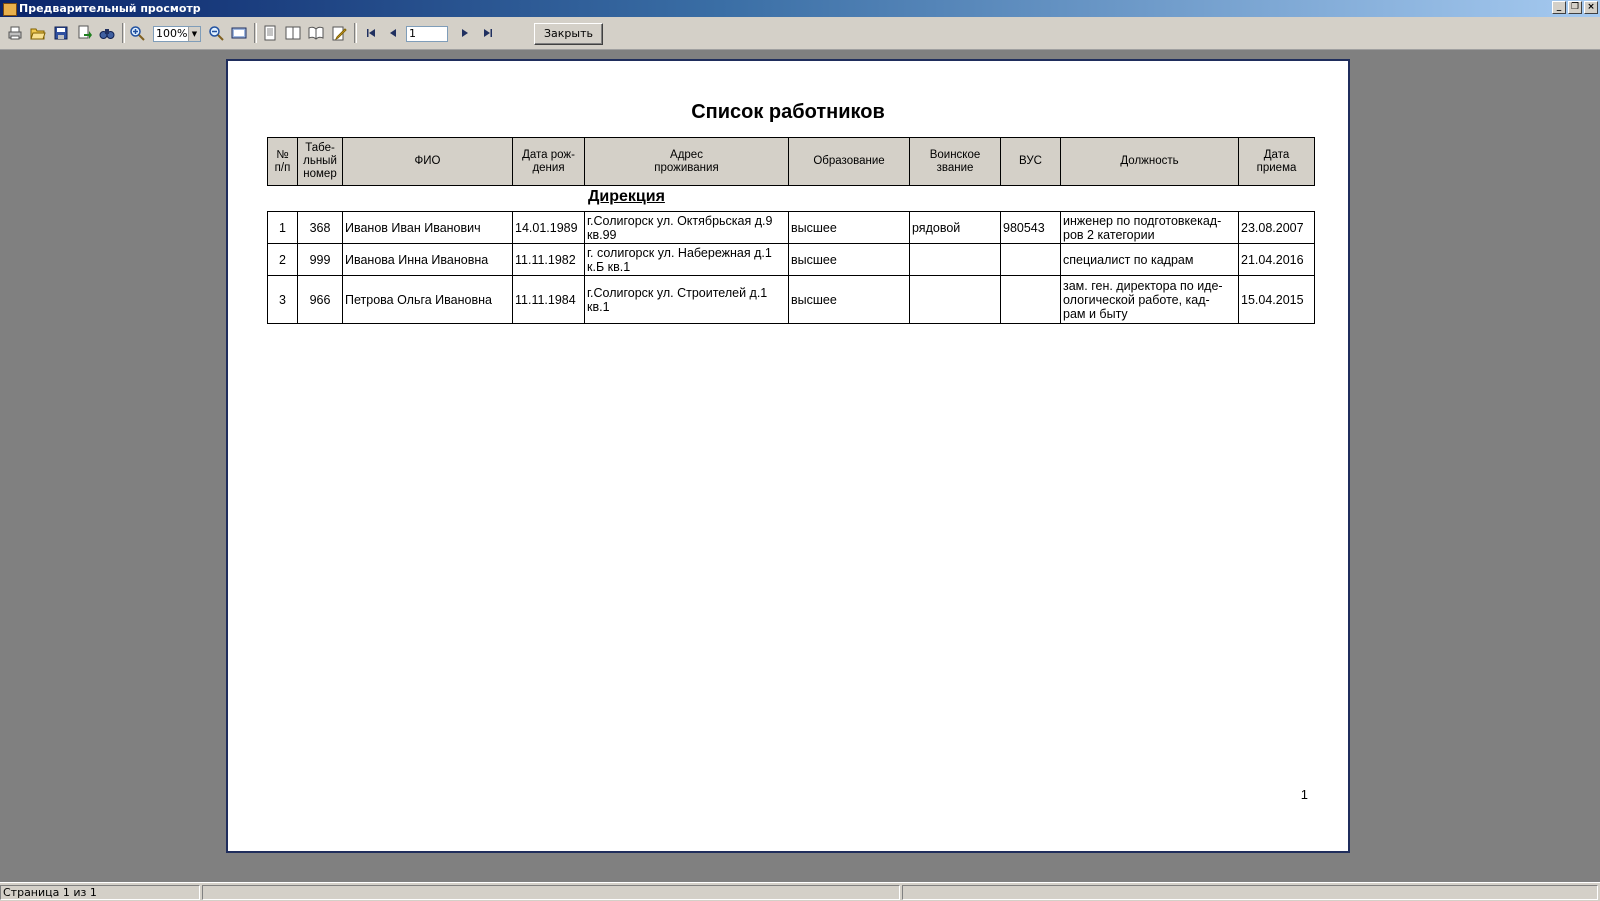 This screenshot has height=901, width=1600. I want to click on zoom-in-icon, so click(137, 33).